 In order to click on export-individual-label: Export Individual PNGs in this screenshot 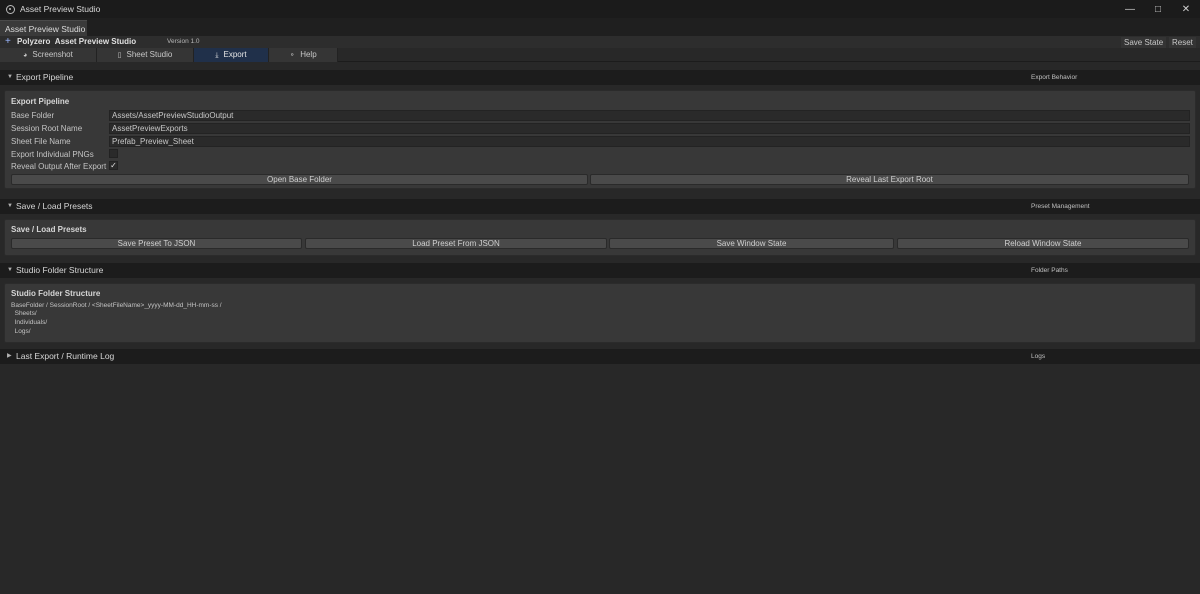, I will do `click(52, 154)`.